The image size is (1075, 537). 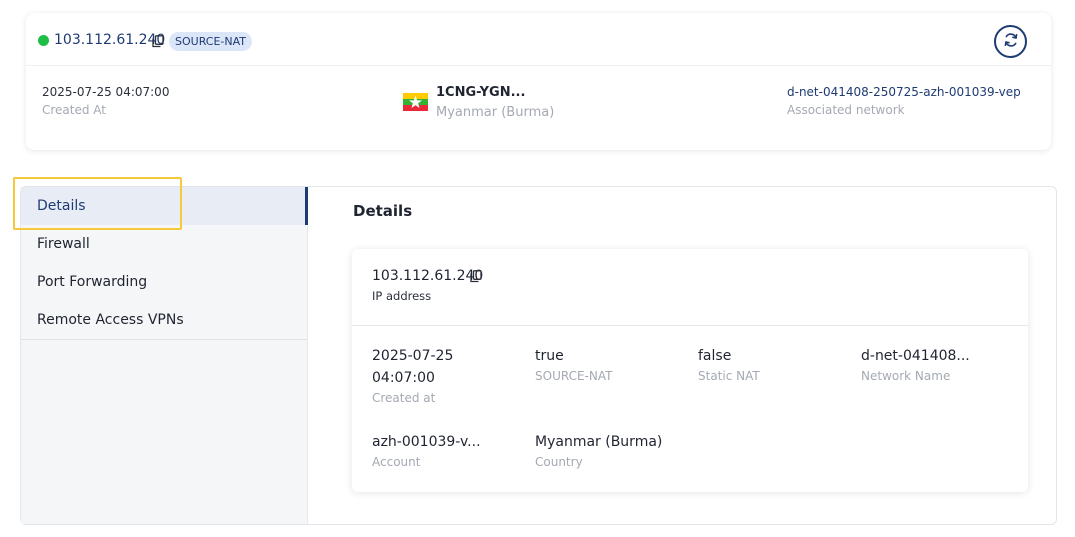 I want to click on associated-network-label: Associated network, so click(x=846, y=110).